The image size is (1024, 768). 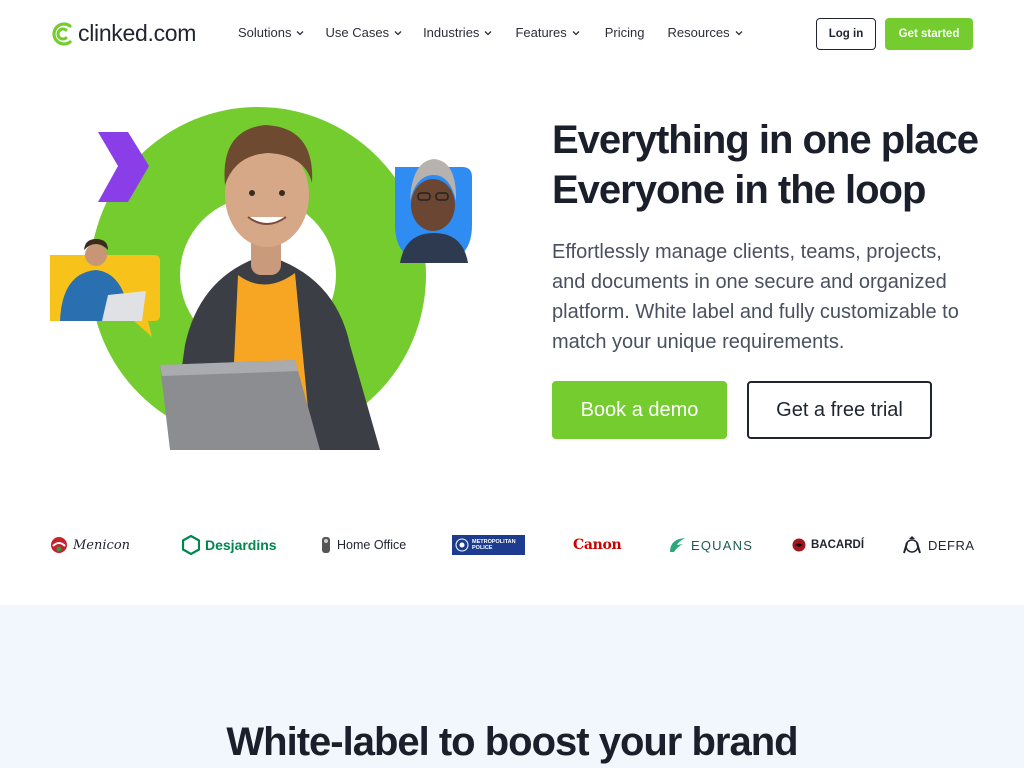 I want to click on client-logo-desjardins: Desjardins, so click(x=229, y=545).